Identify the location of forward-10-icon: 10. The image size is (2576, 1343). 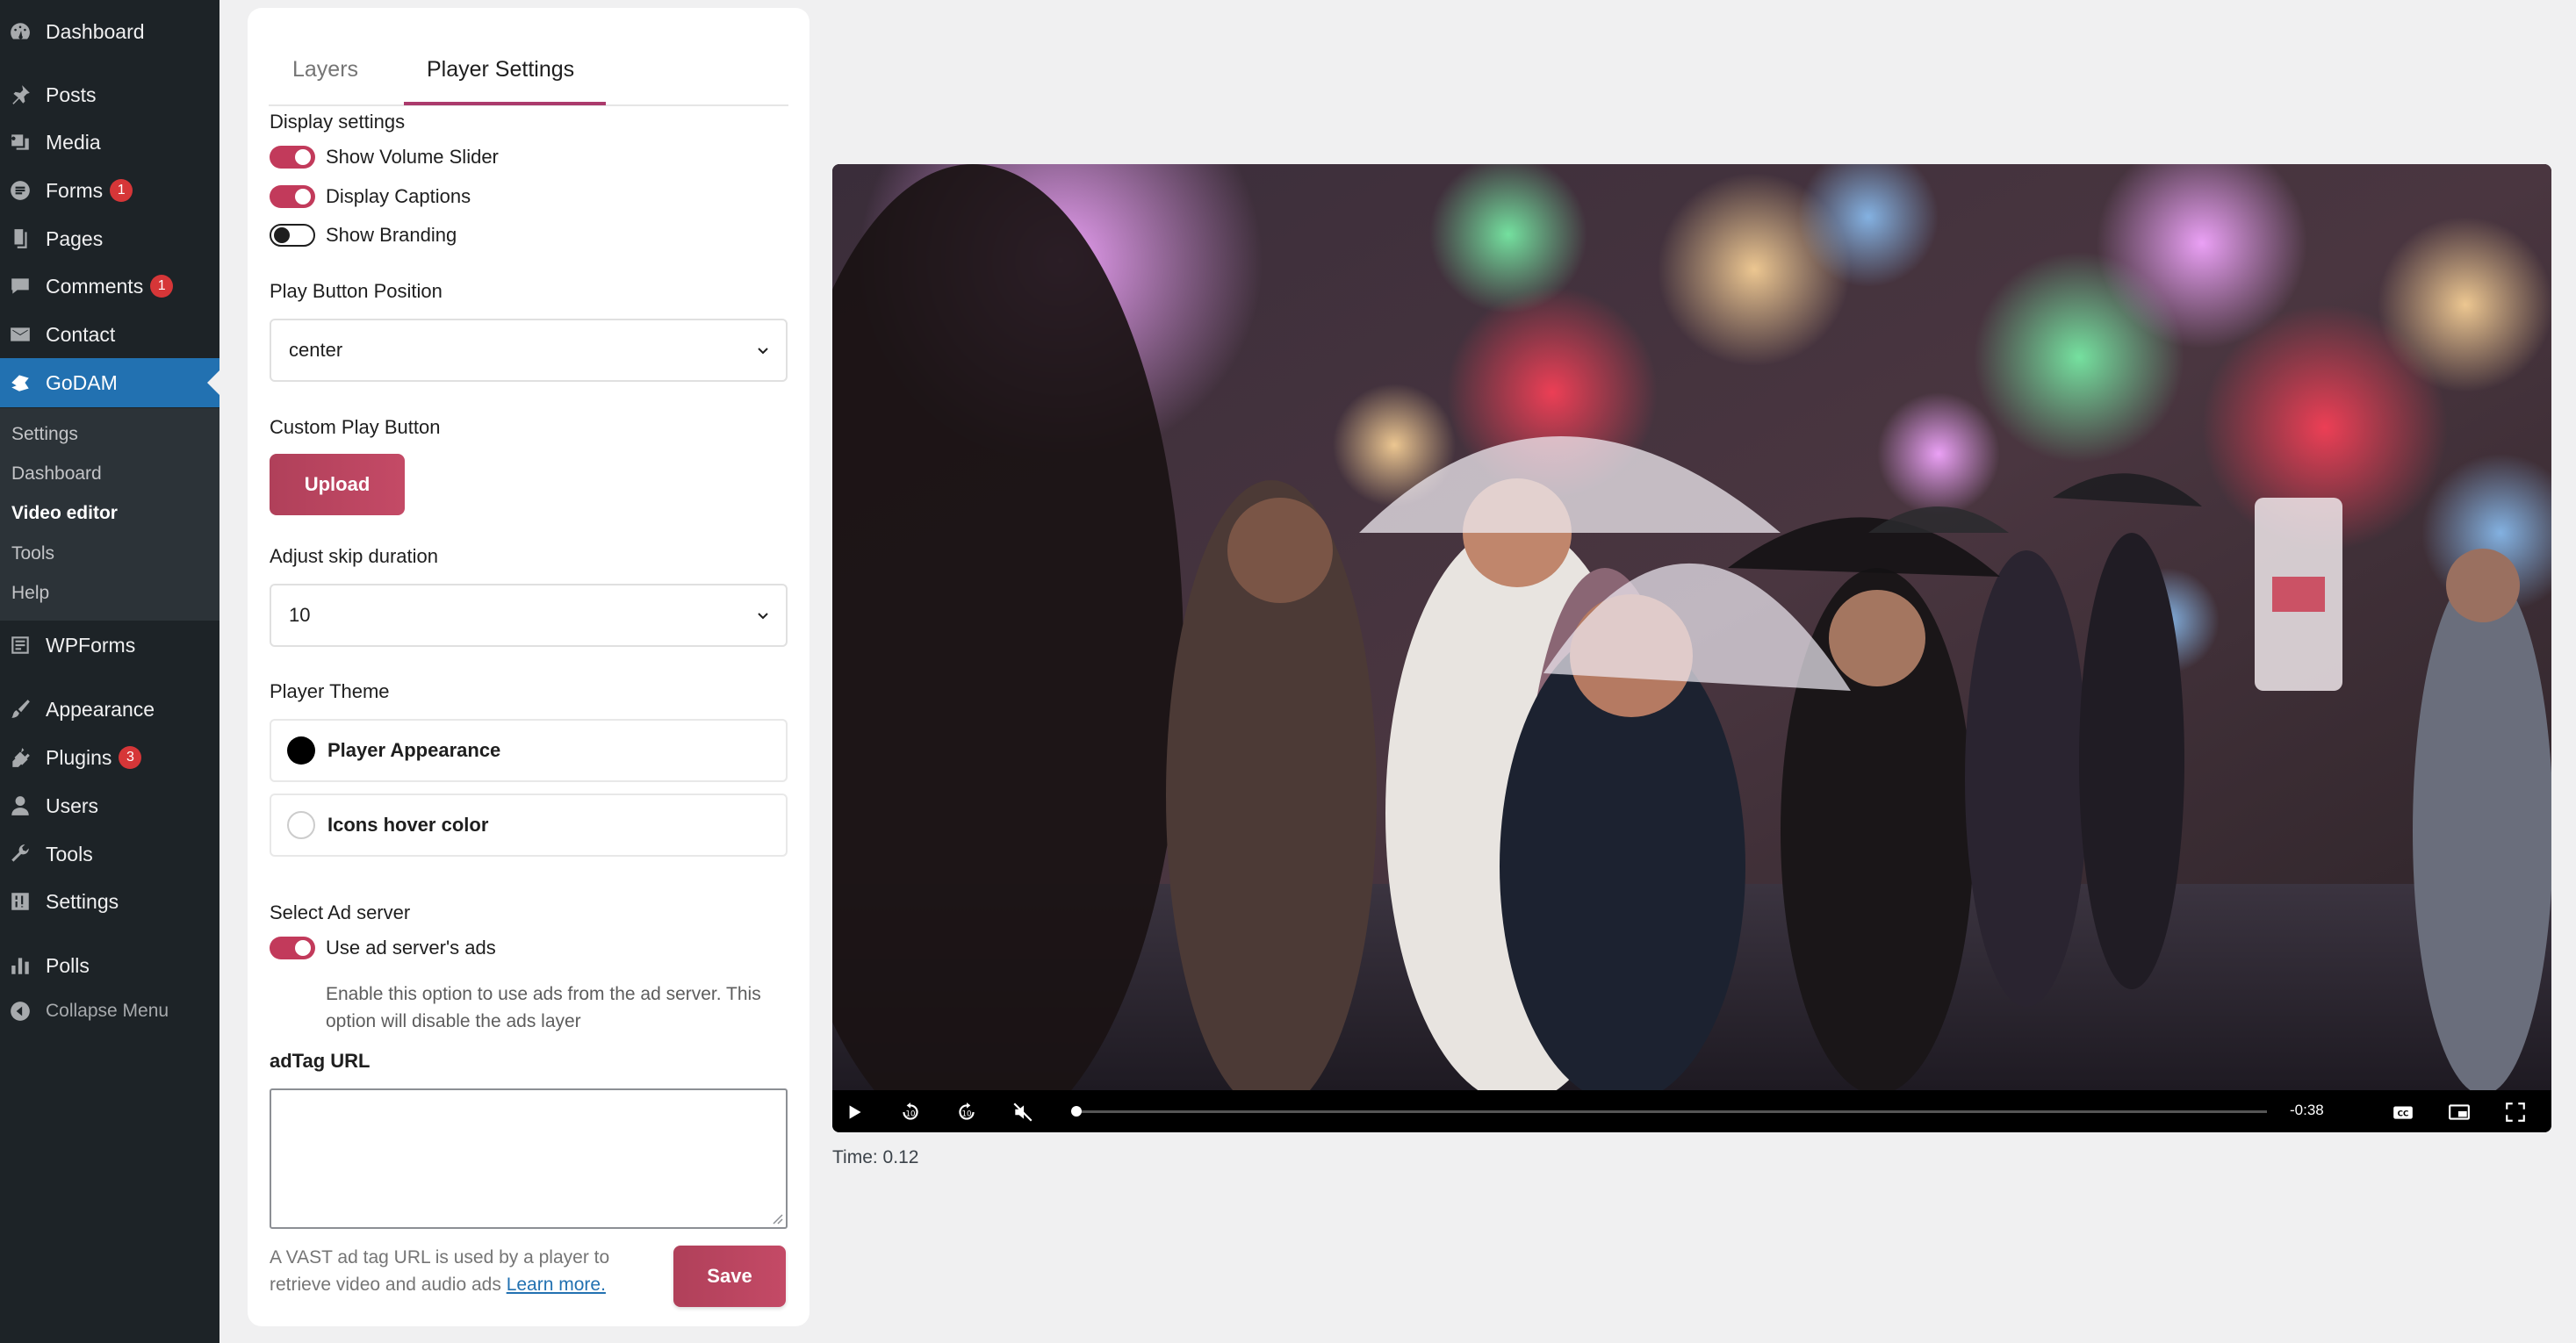
(966, 1113).